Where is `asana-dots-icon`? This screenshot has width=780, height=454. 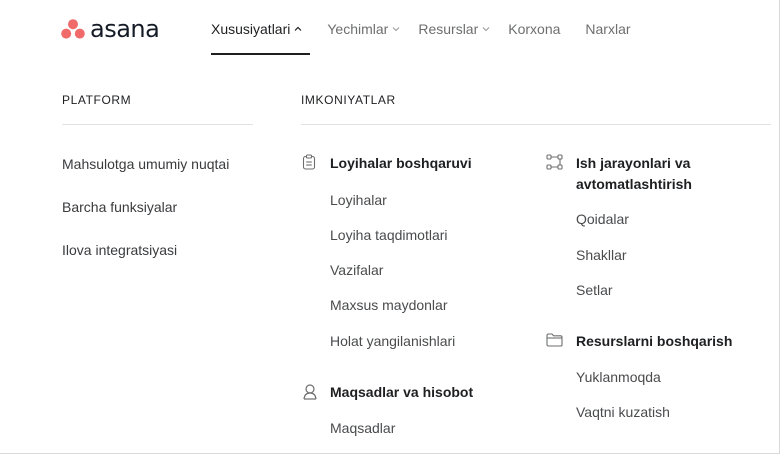
asana-dots-icon is located at coordinates (73, 29).